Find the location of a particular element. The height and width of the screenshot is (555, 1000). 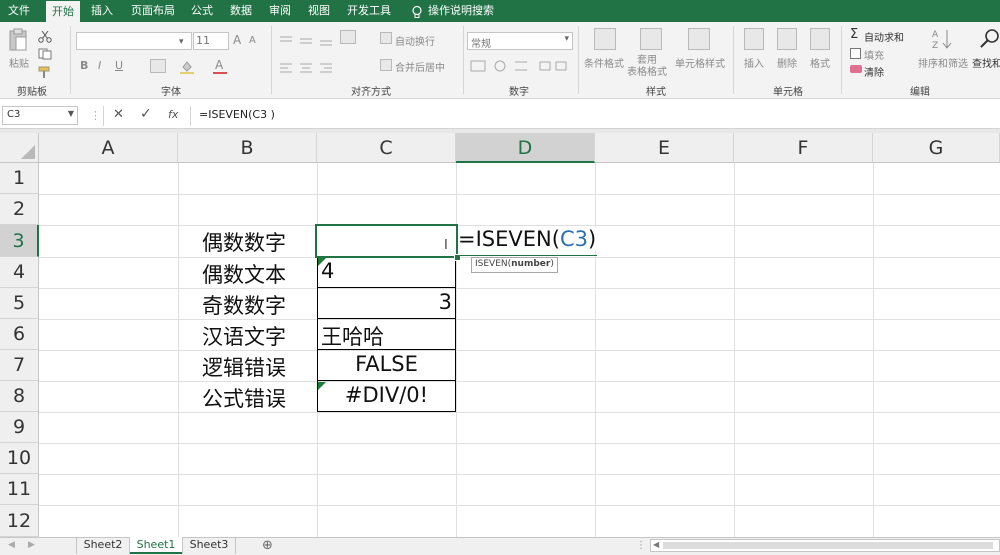

tab-view: 视图 is located at coordinates (319, 11).